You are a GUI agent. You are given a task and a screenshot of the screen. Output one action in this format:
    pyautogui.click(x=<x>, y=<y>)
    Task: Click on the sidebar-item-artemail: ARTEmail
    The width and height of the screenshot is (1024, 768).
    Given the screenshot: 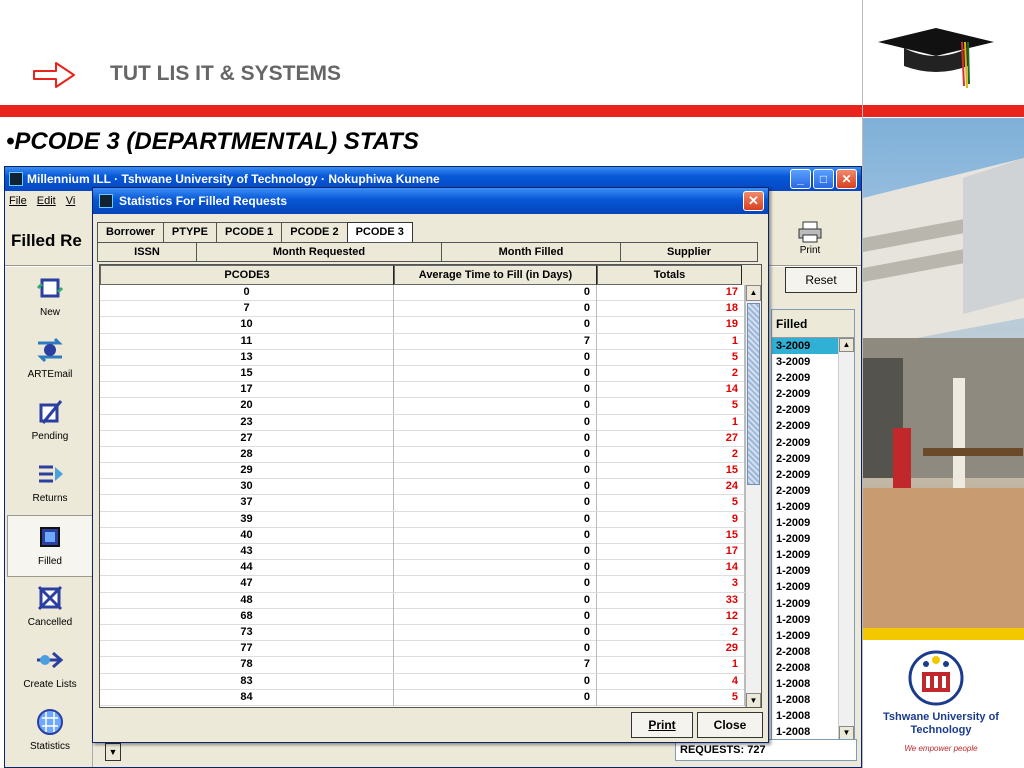 What is the action you would take?
    pyautogui.click(x=50, y=360)
    